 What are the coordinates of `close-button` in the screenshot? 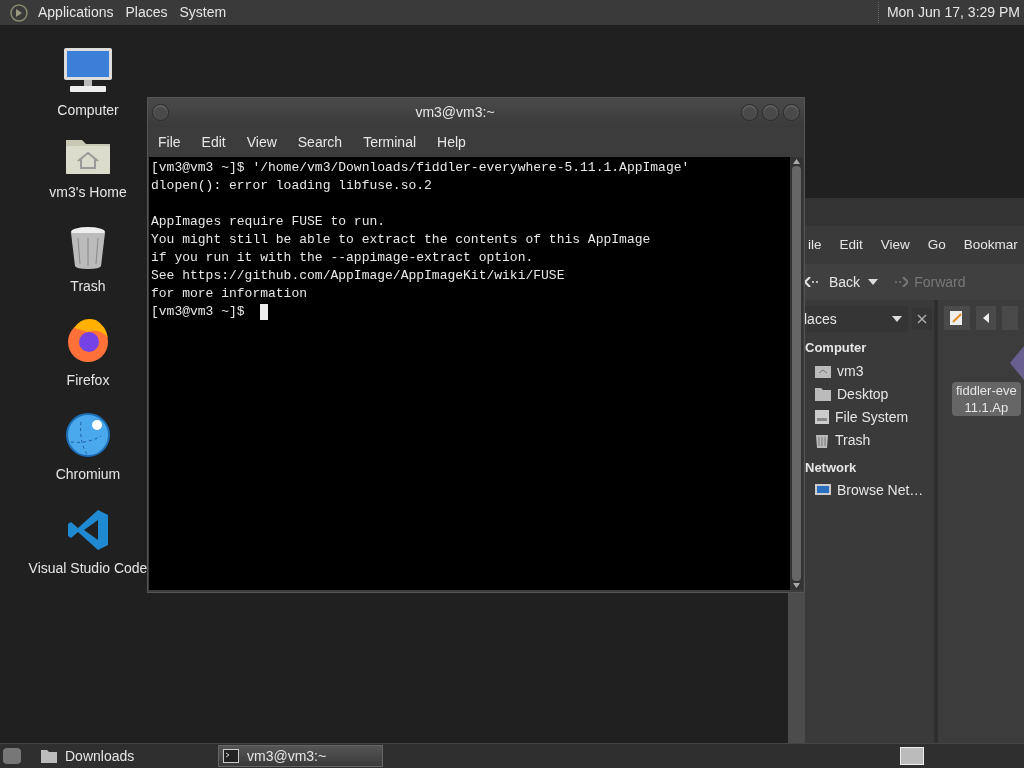 It's located at (922, 319).